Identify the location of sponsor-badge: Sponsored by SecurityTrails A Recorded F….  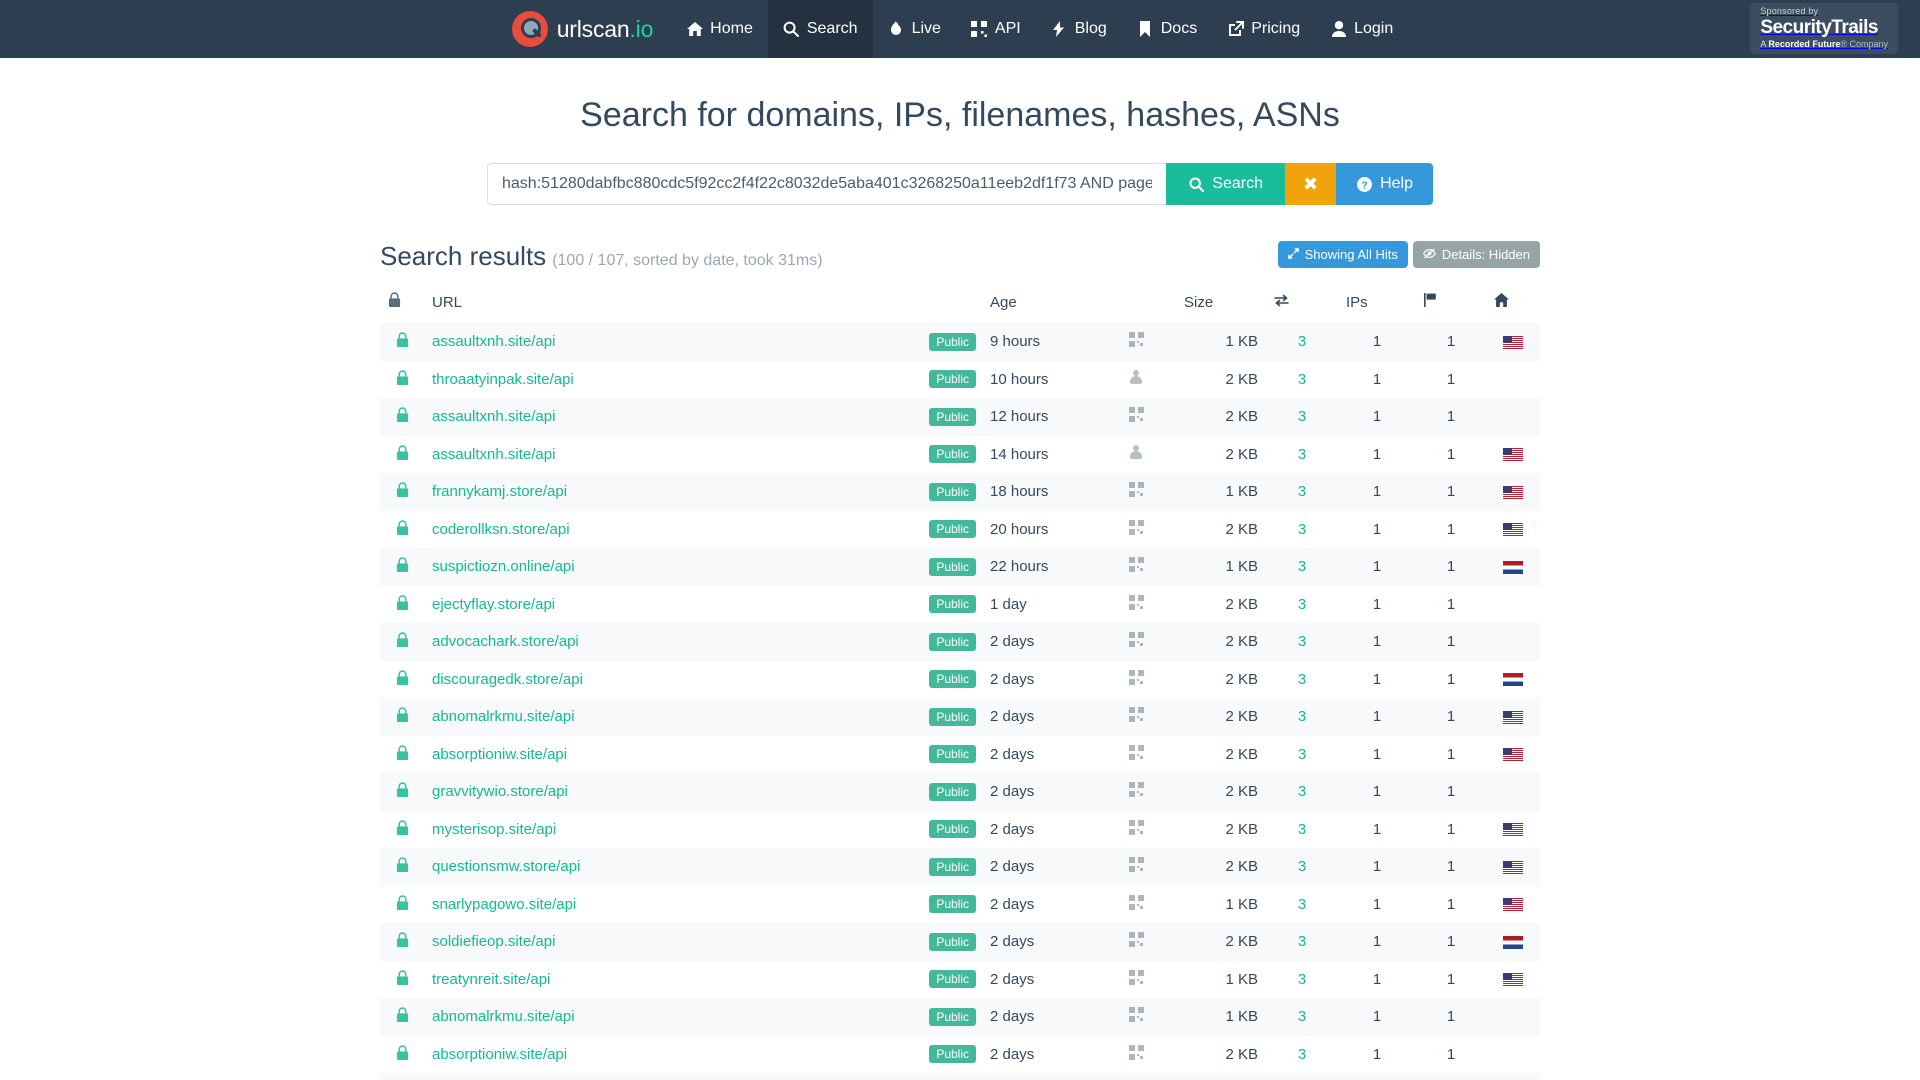
(1824, 28).